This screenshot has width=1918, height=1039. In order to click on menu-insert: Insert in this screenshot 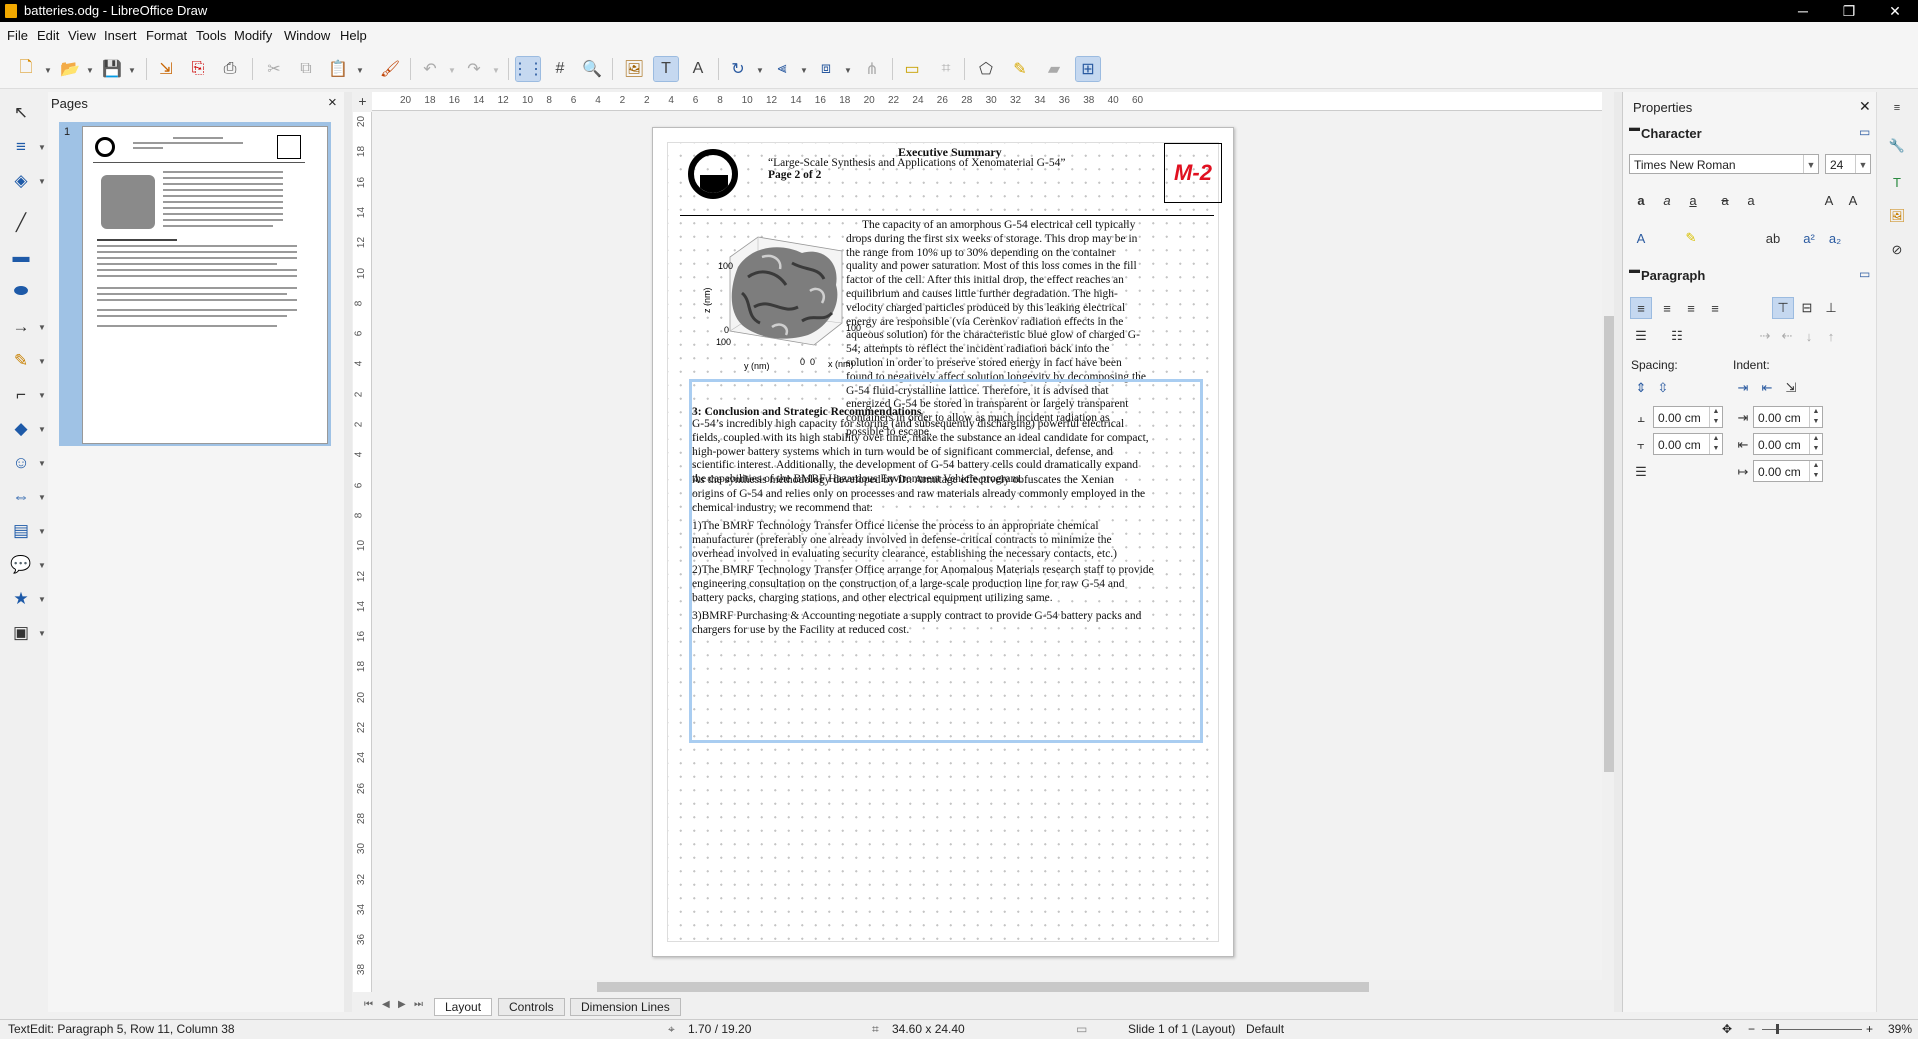, I will do `click(120, 35)`.